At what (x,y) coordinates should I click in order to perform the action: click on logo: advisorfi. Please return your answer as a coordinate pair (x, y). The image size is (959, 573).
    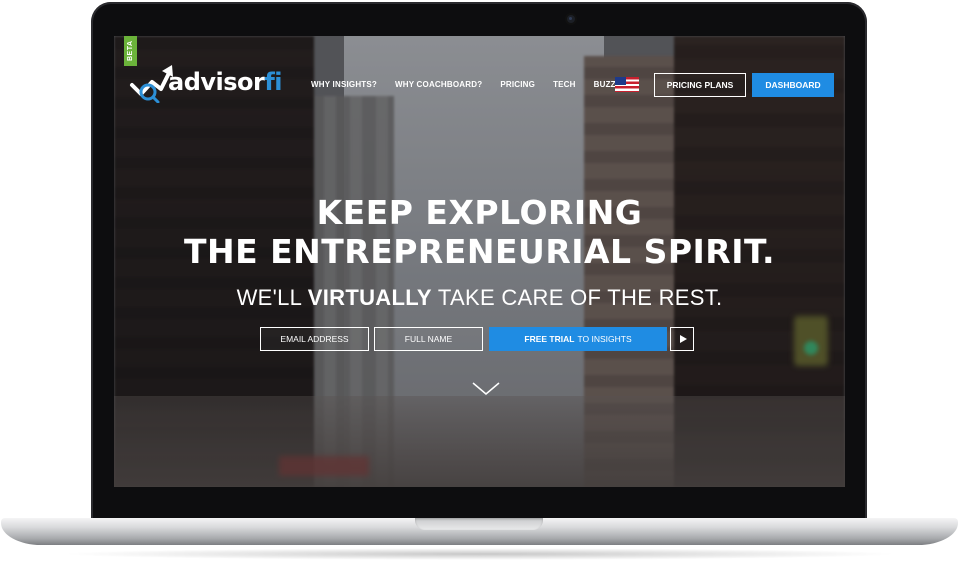
    Looking at the image, I should click on (205, 82).